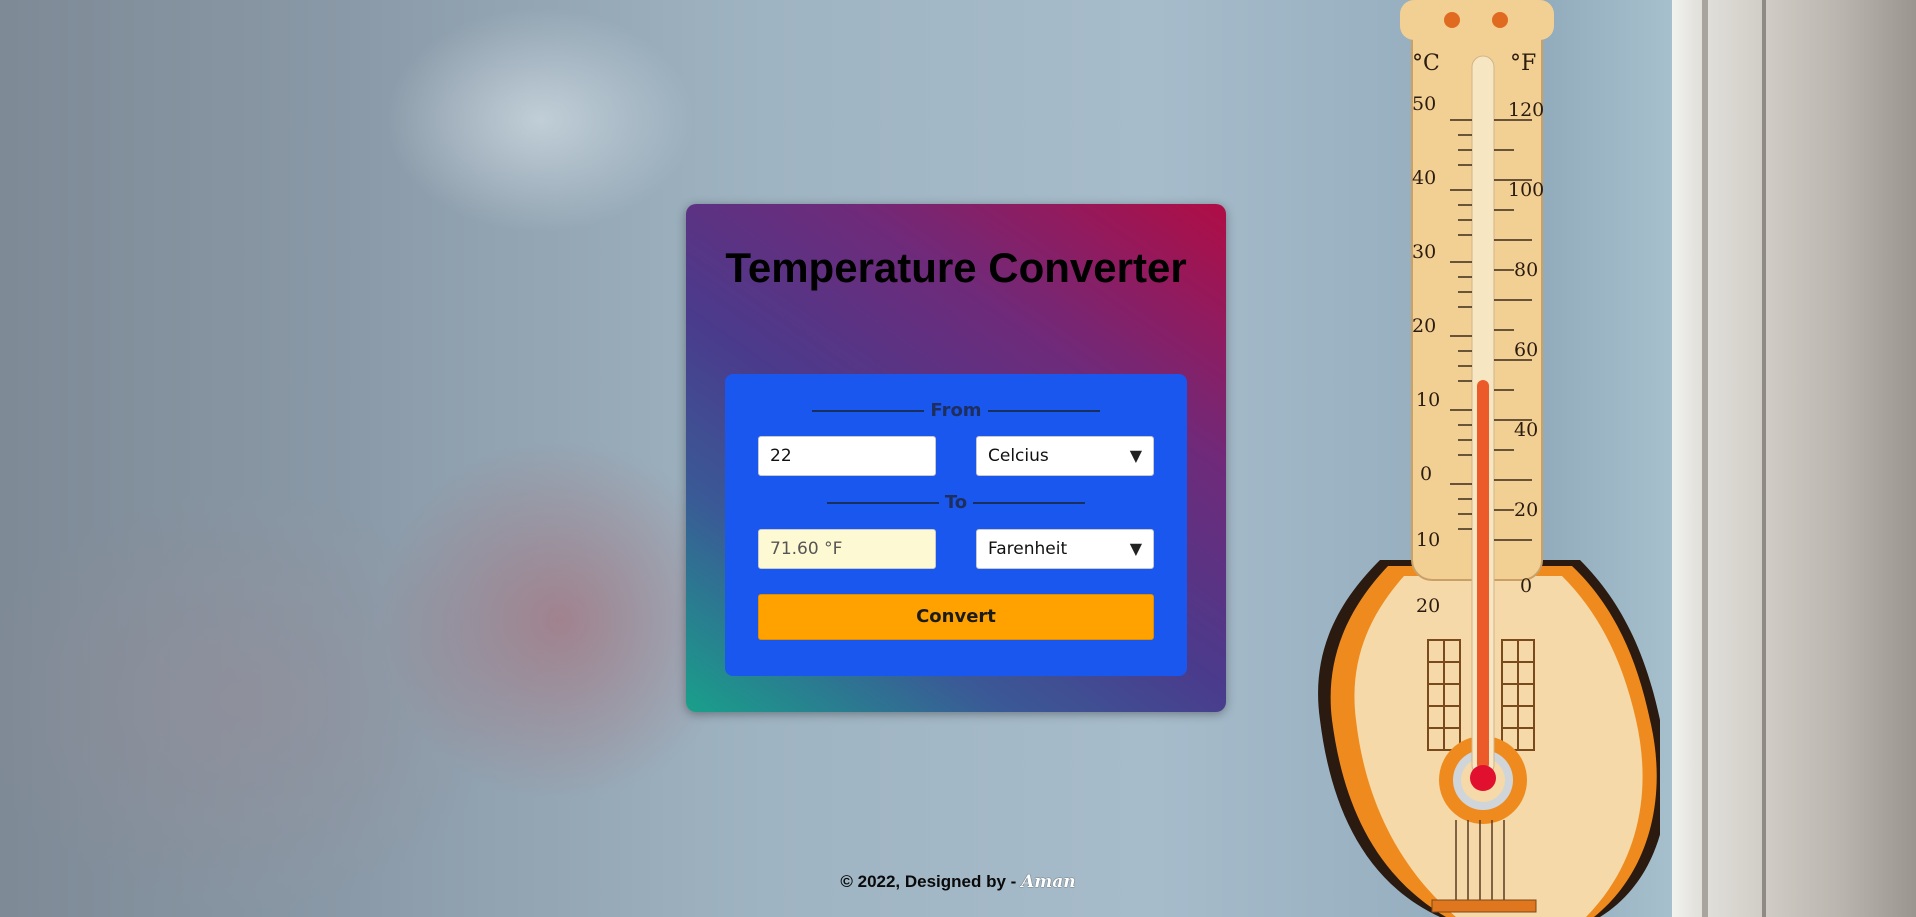 This screenshot has width=1916, height=917. What do you see at coordinates (1424, 252) in the screenshot?
I see `celsius-tick: 30` at bounding box center [1424, 252].